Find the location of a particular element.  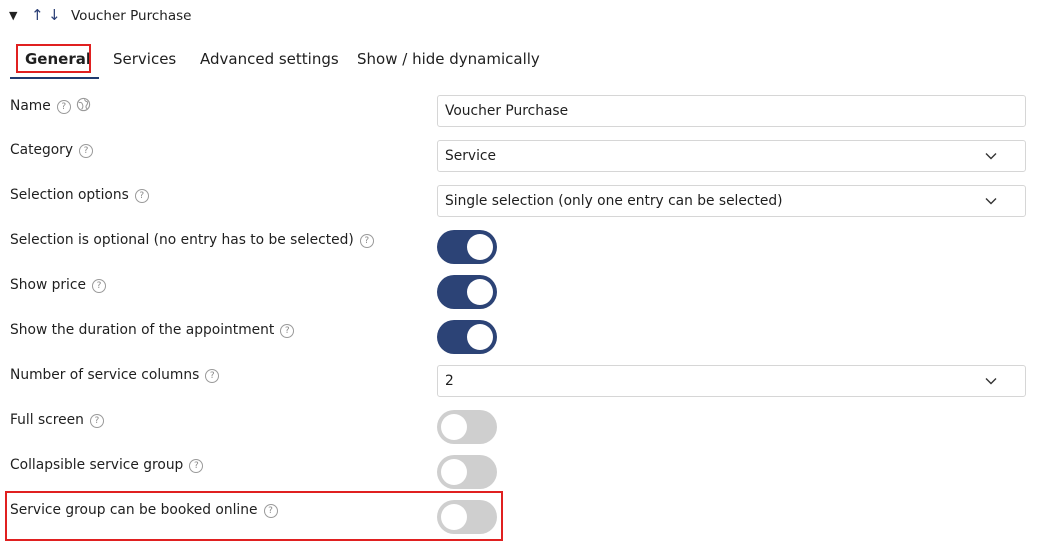

show-duration-toggle is located at coordinates (467, 337).